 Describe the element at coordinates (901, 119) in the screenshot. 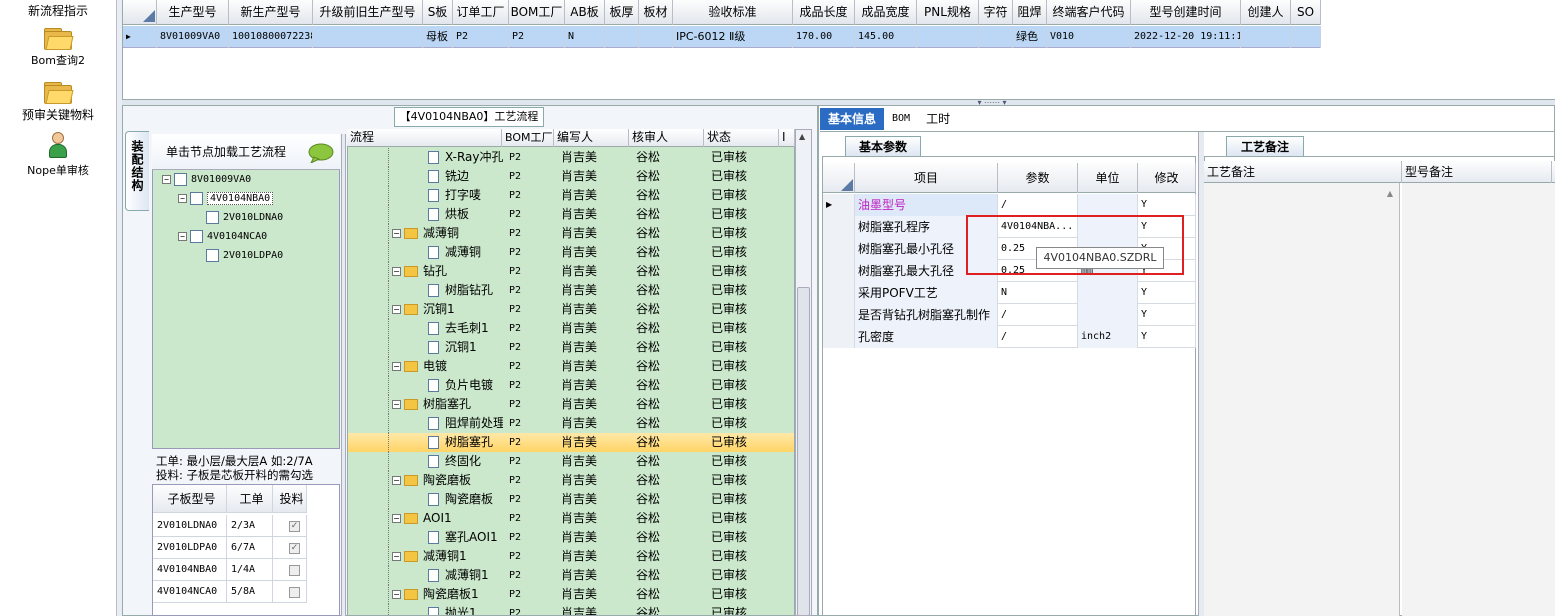

I see `tab-bom: BOM` at that location.